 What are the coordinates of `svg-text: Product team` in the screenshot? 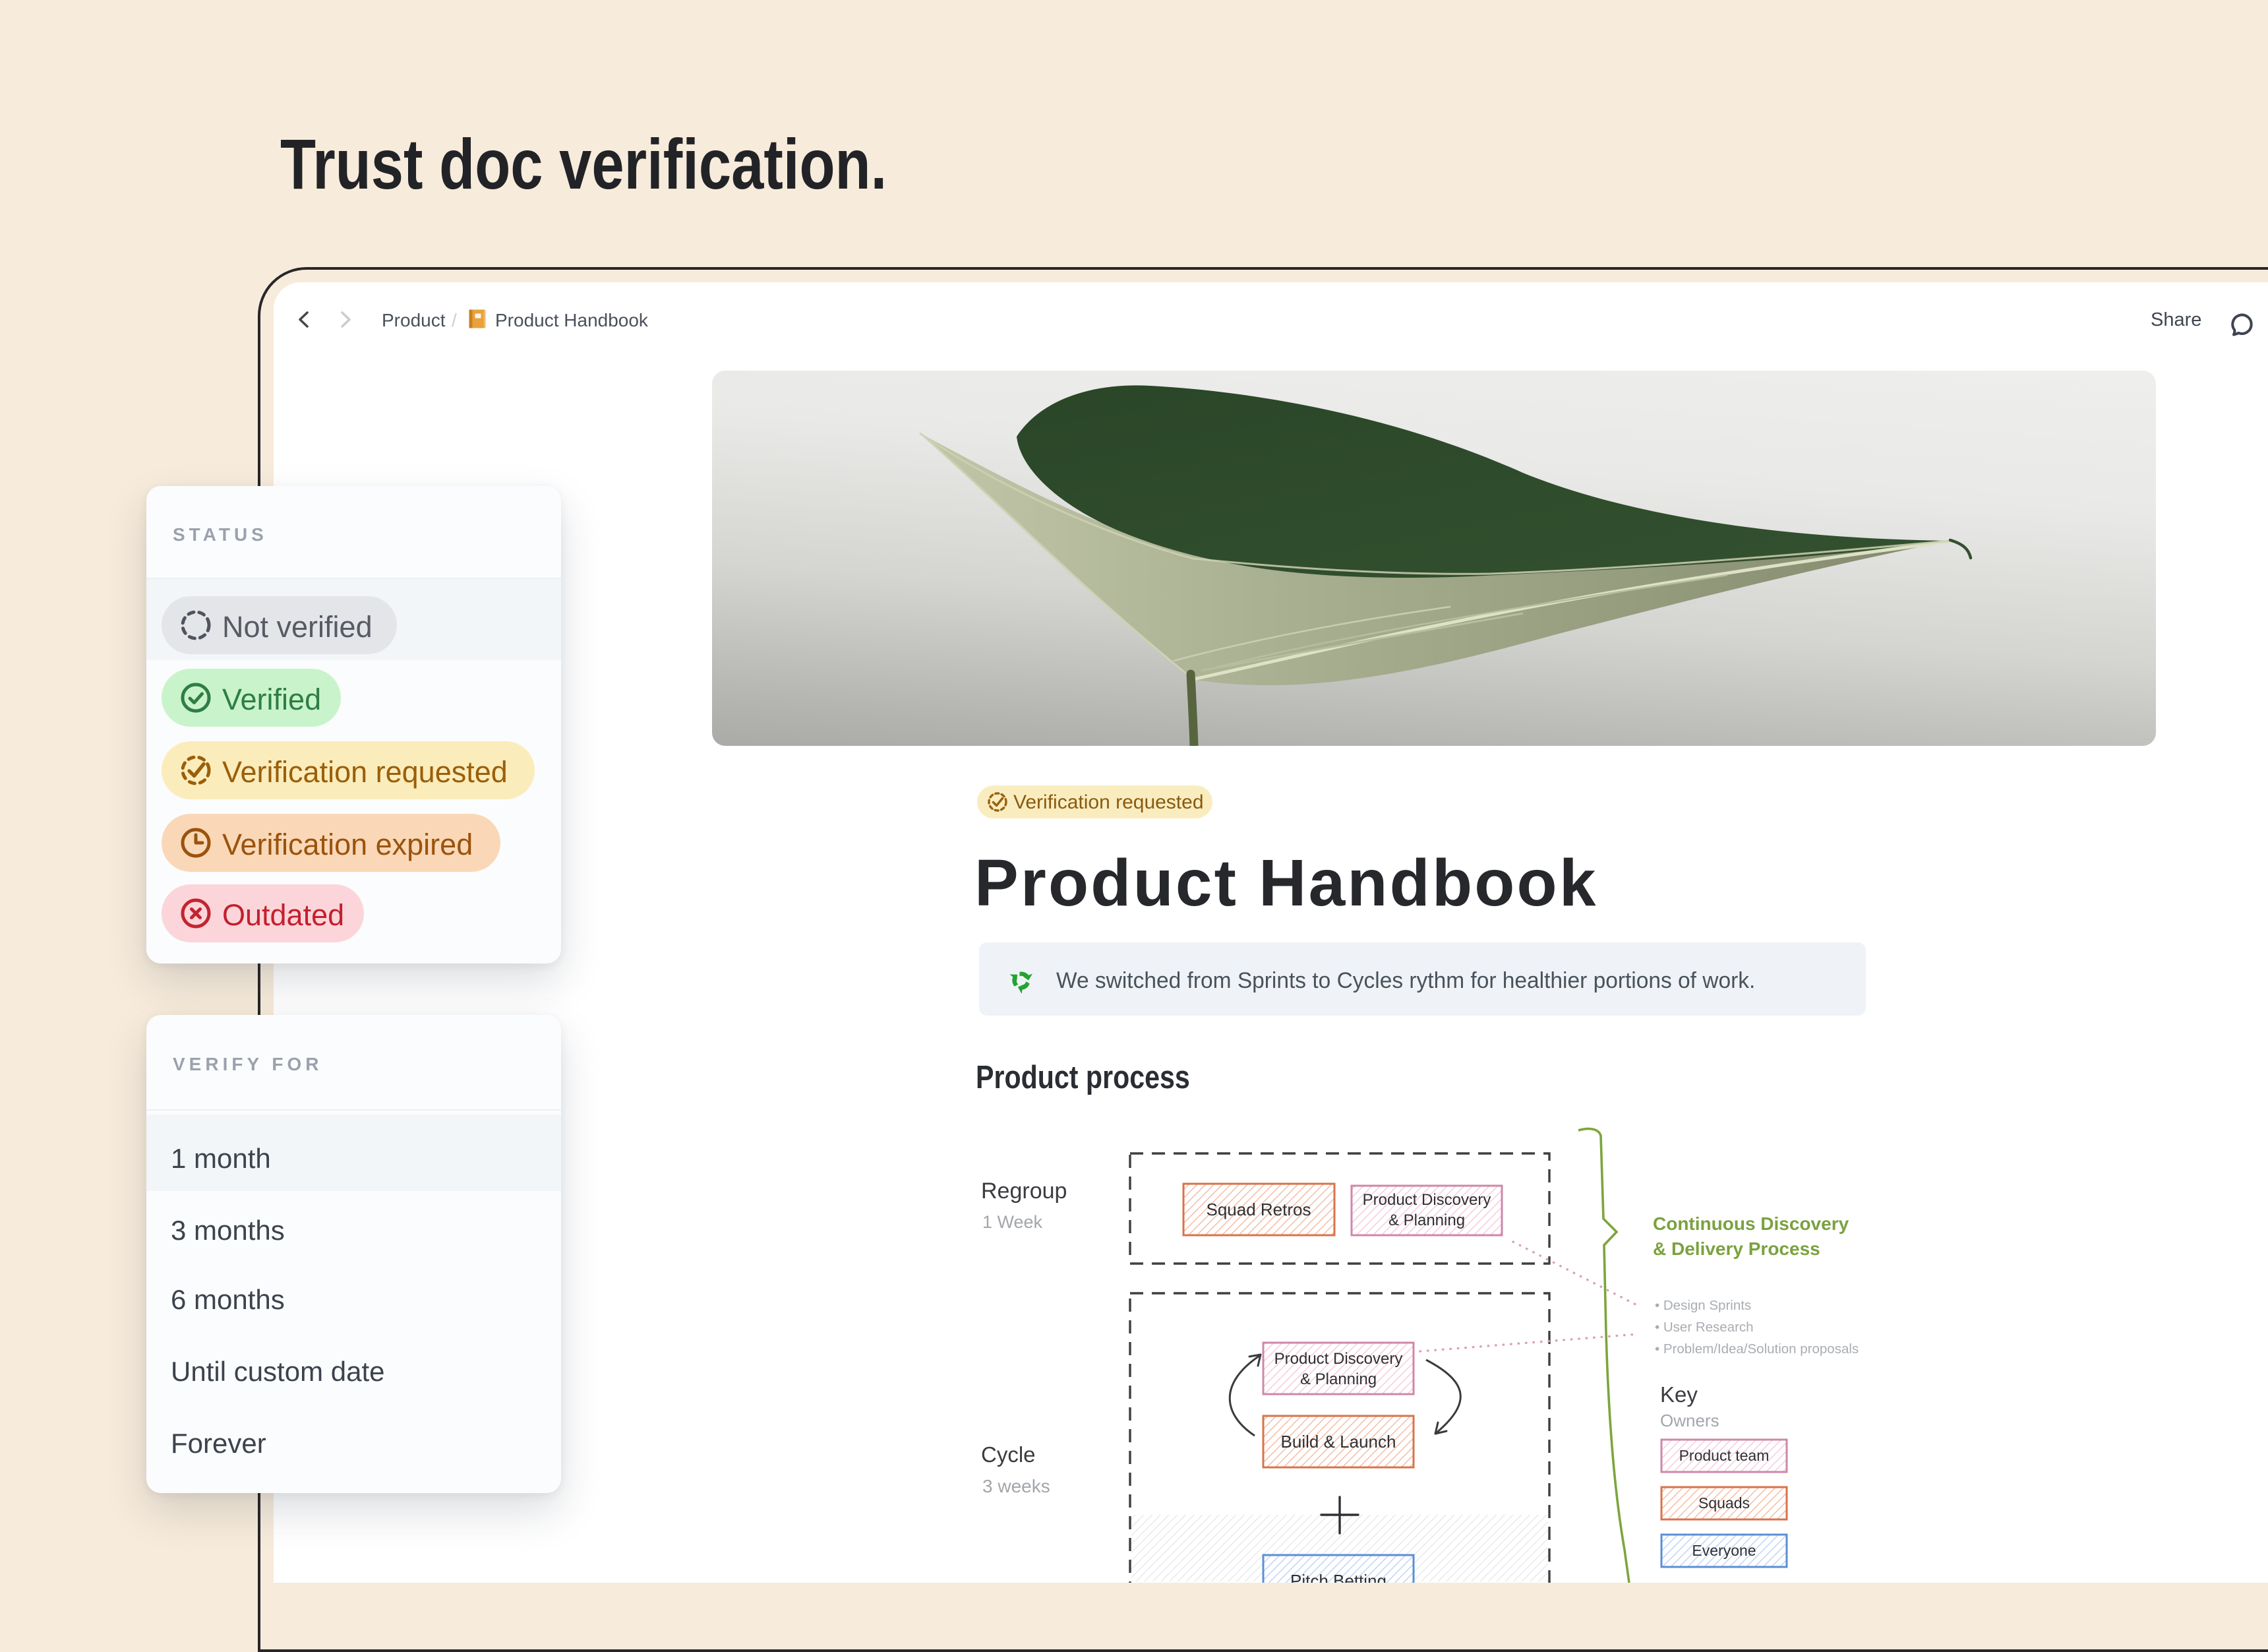 It's located at (1724, 1455).